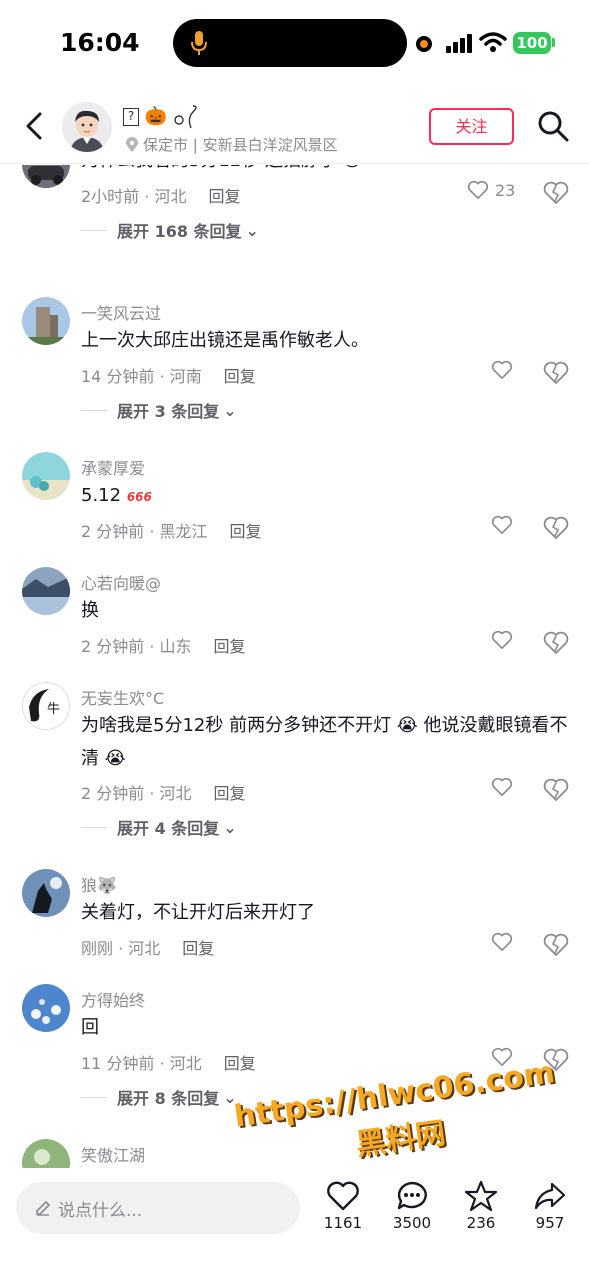 The image size is (589, 1280). I want to click on expand-replies-label: 展开 168 条回复, so click(179, 231).